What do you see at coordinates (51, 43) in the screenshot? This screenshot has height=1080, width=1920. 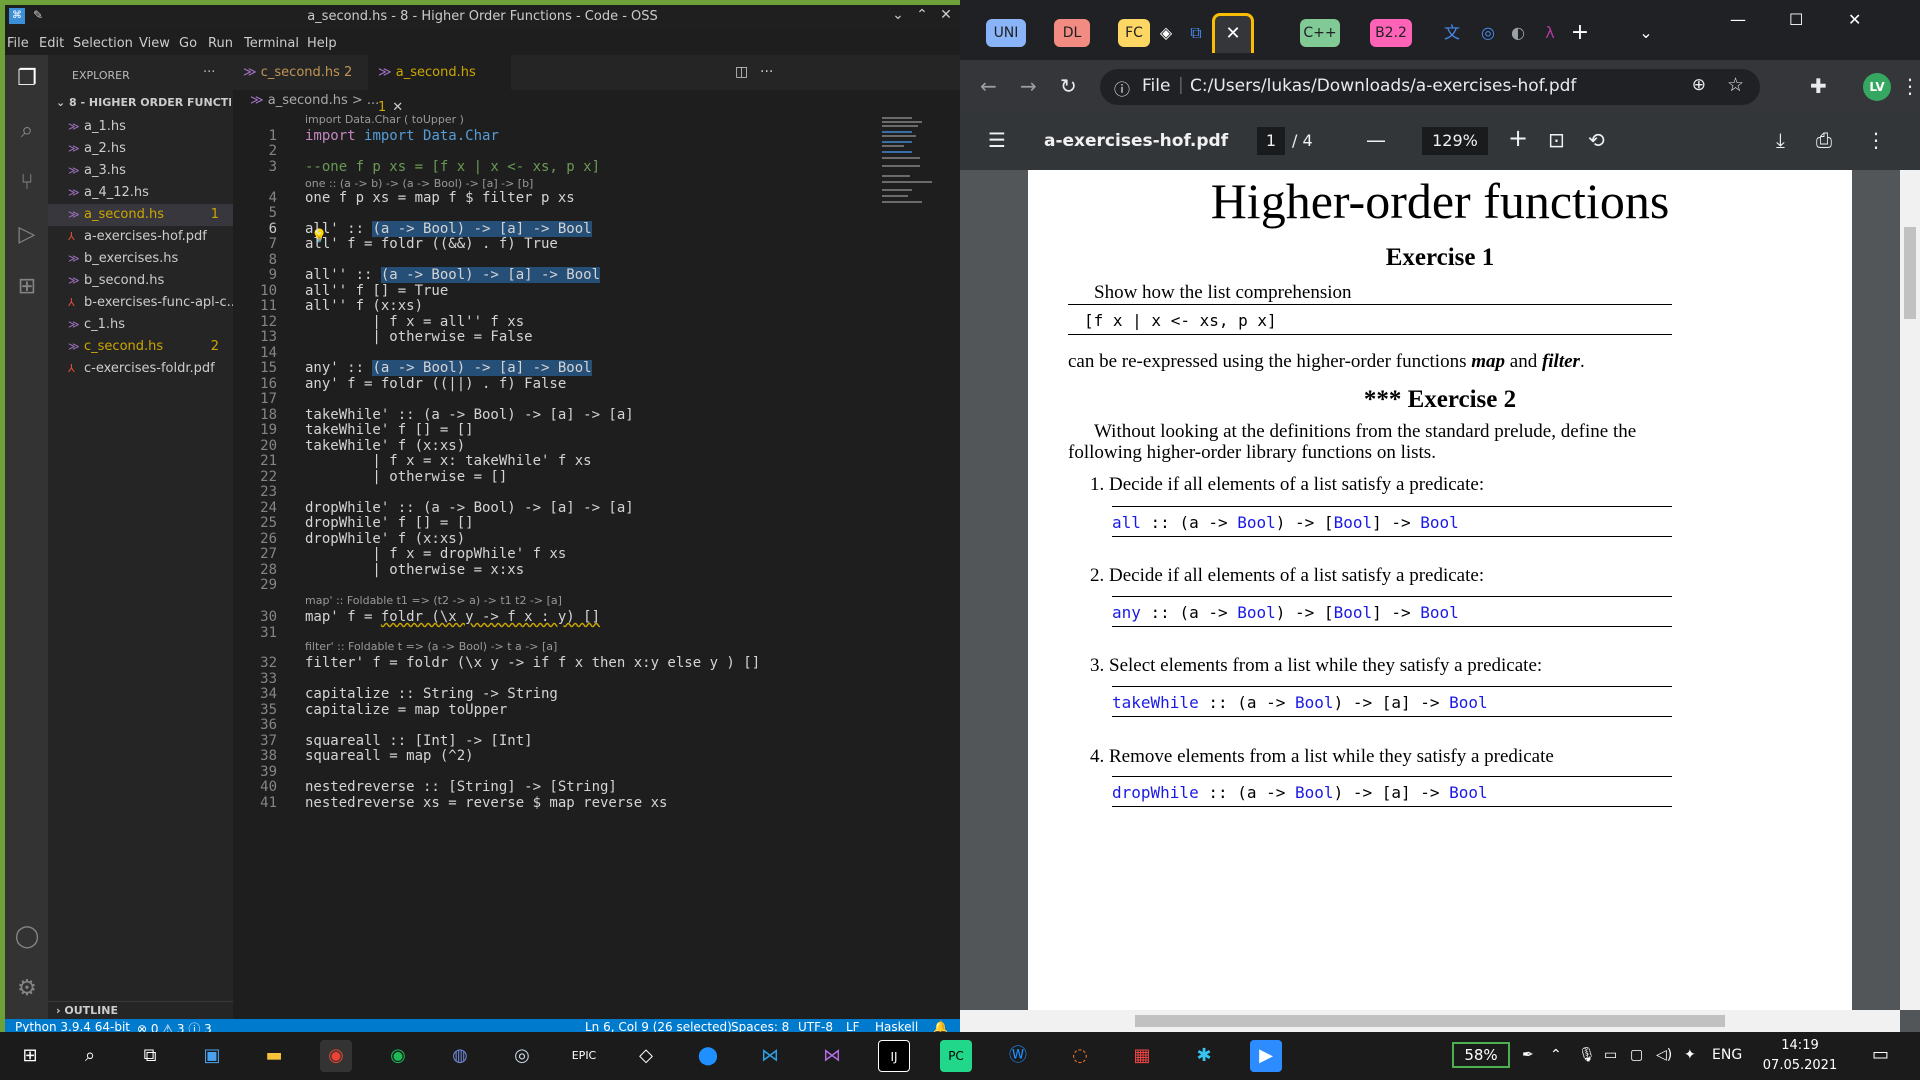 I see `menu-edit: Edit` at bounding box center [51, 43].